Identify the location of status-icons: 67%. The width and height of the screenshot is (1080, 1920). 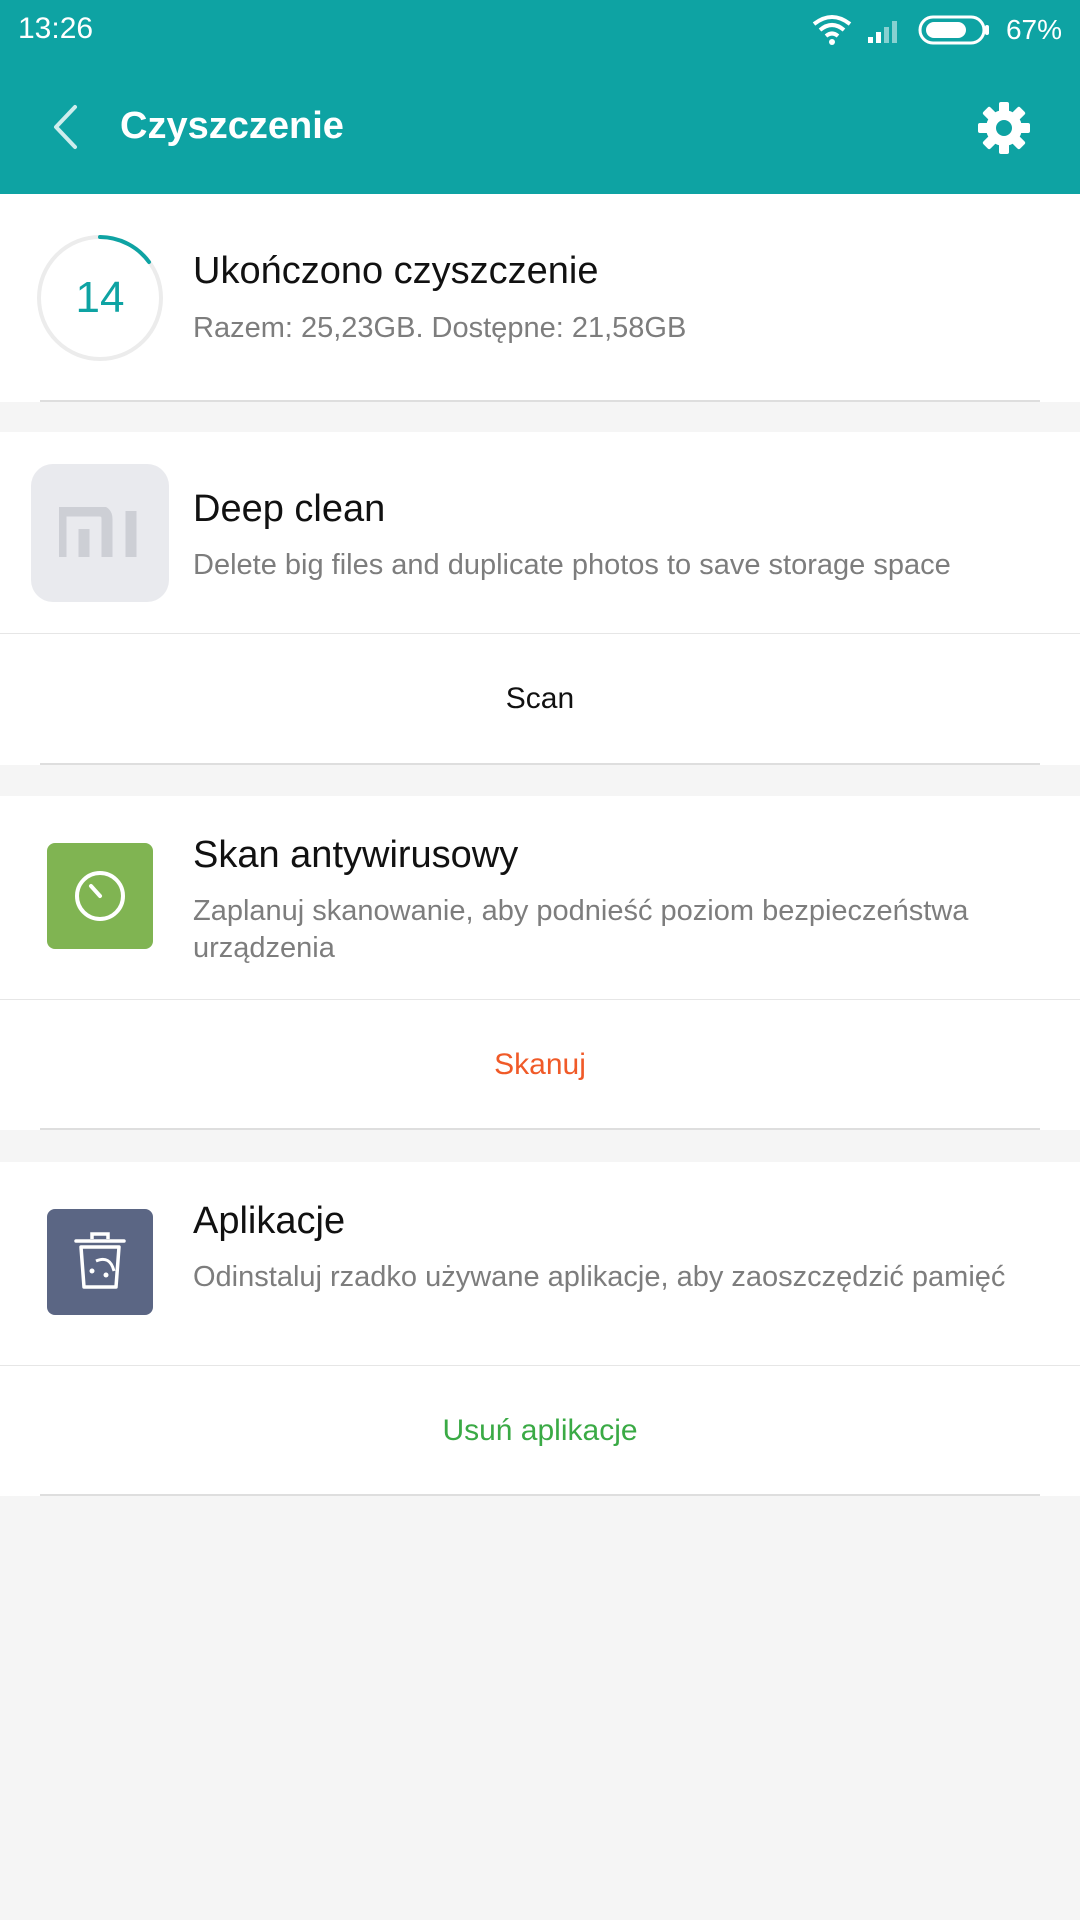
(937, 30).